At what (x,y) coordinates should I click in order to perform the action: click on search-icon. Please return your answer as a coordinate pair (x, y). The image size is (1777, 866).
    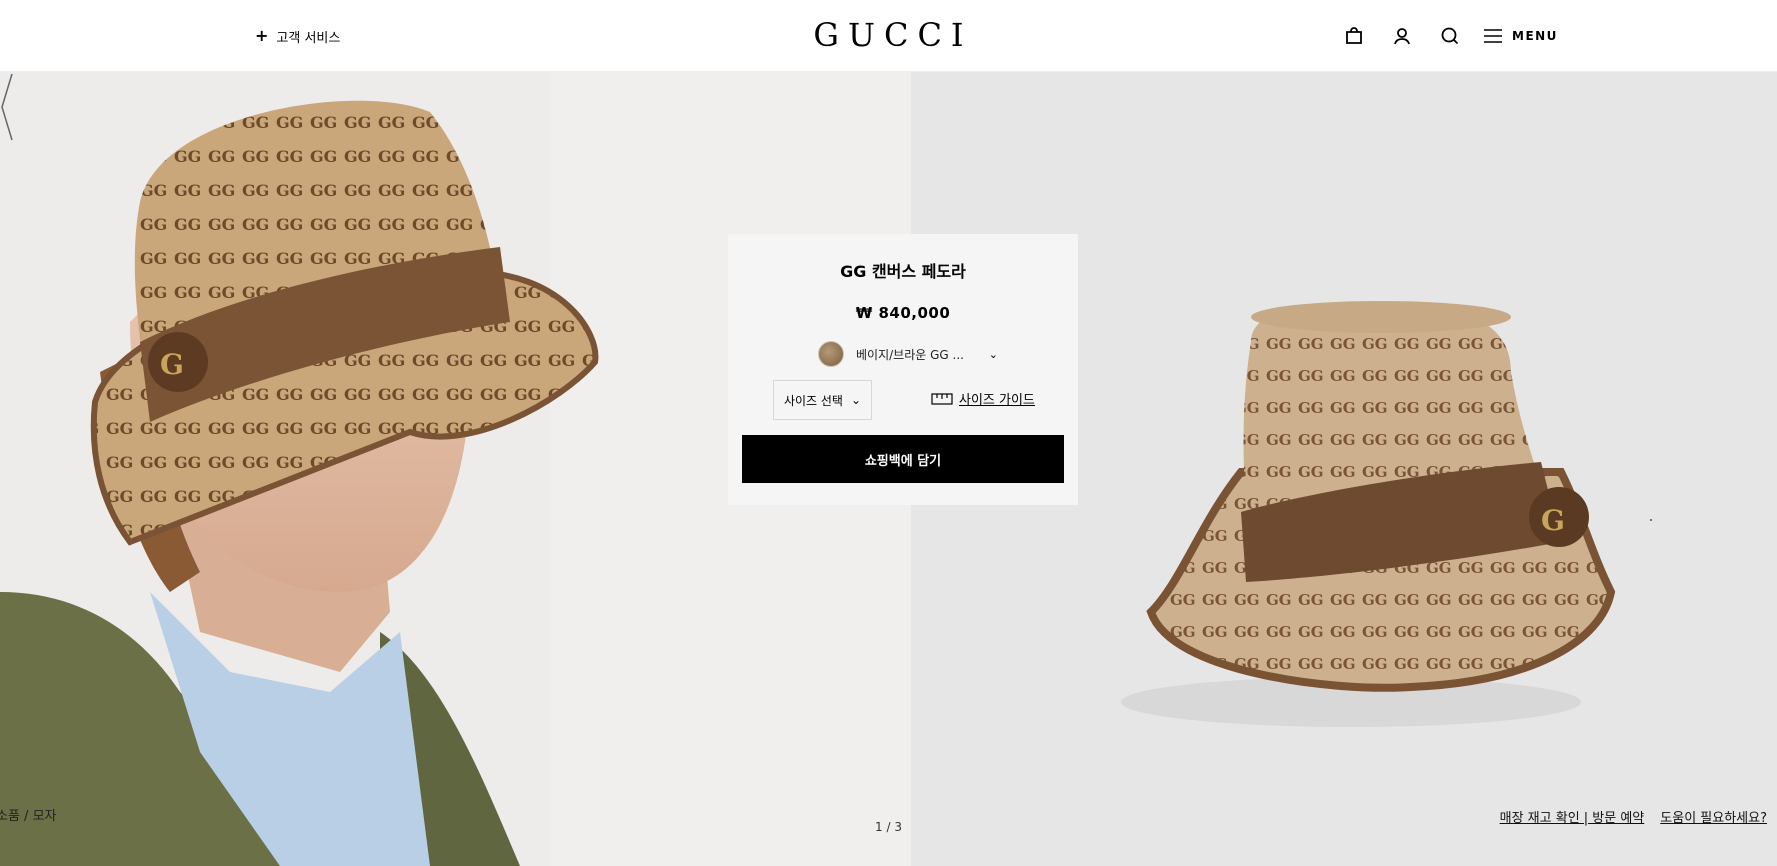
    Looking at the image, I should click on (1450, 36).